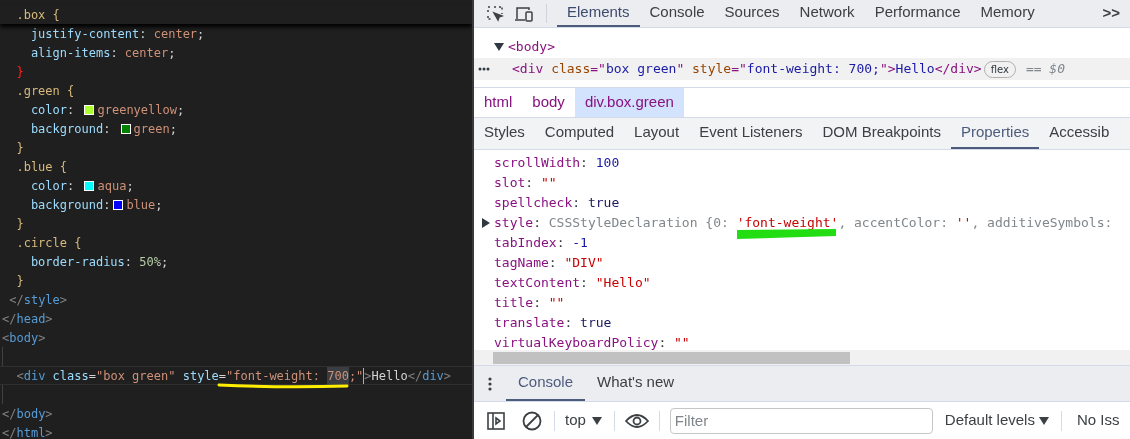 The height and width of the screenshot is (439, 1130). Describe the element at coordinates (137, 110) in the screenshot. I see `code-token: greenyellow` at that location.